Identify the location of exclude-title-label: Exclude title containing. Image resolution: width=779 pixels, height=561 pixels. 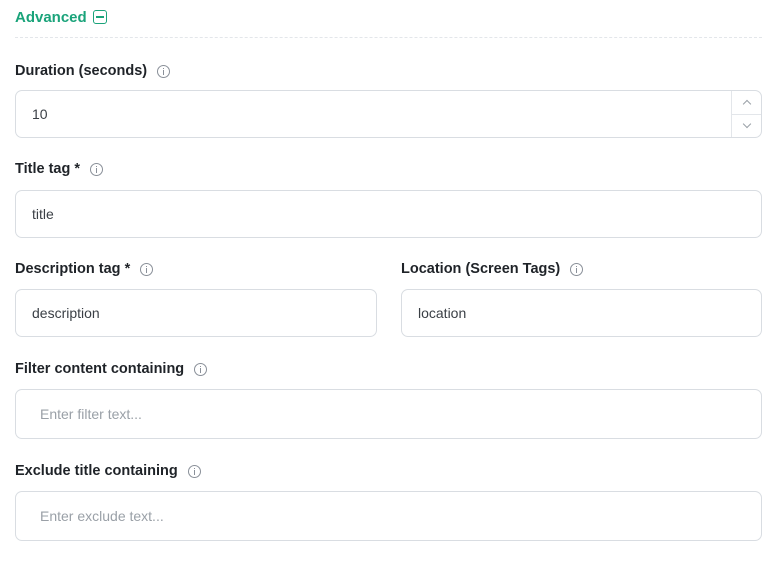
(108, 471).